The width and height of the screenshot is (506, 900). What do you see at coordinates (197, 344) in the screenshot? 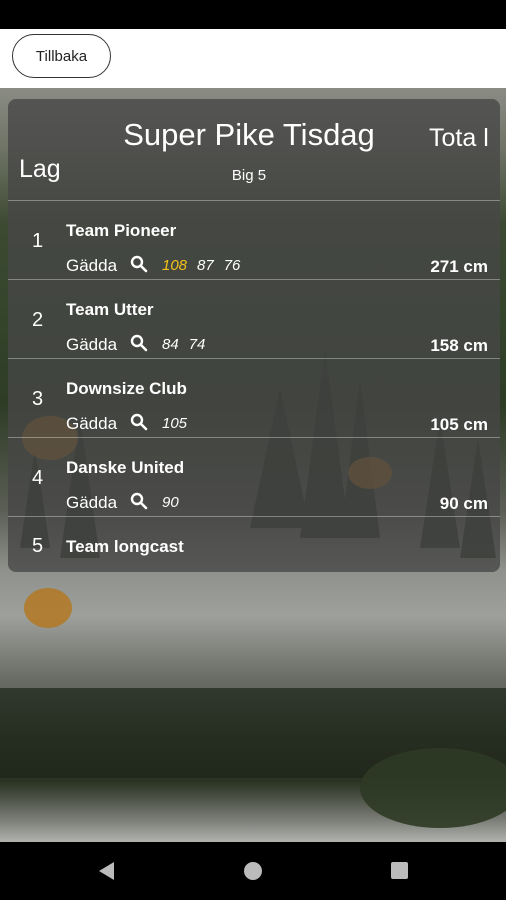
I see `catch-length: 74` at bounding box center [197, 344].